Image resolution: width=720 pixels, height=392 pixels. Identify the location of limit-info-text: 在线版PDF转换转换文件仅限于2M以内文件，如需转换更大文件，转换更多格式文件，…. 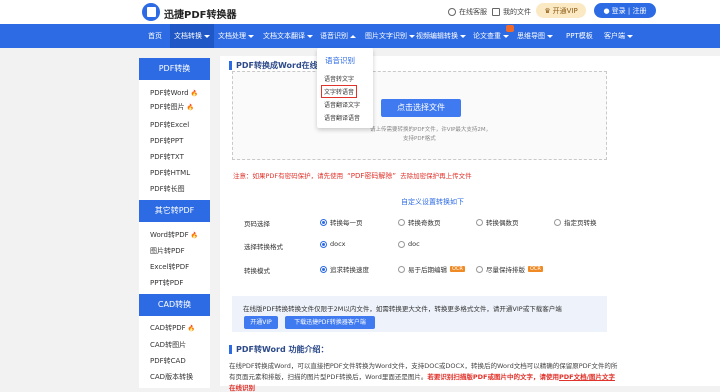
(402, 309).